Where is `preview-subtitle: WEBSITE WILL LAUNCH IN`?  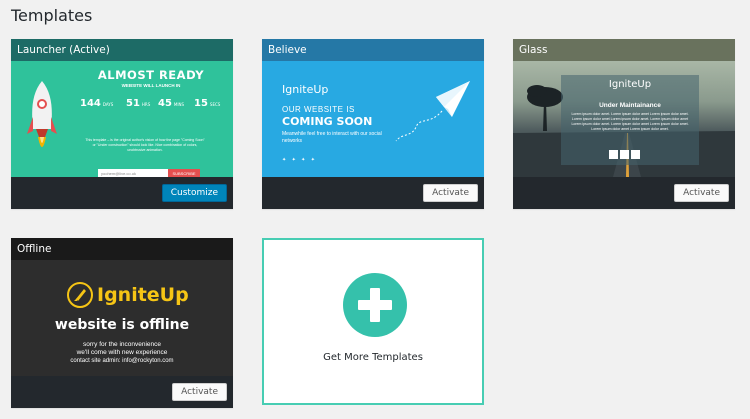 preview-subtitle: WEBSITE WILL LAUNCH IN is located at coordinates (151, 85).